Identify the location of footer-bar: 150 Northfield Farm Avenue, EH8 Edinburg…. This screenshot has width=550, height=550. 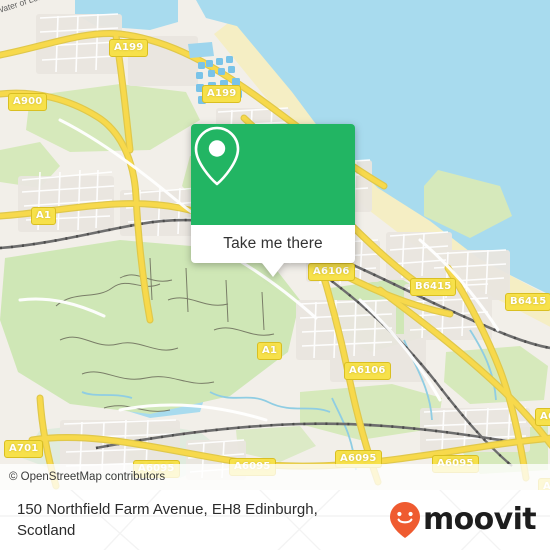
(275, 520).